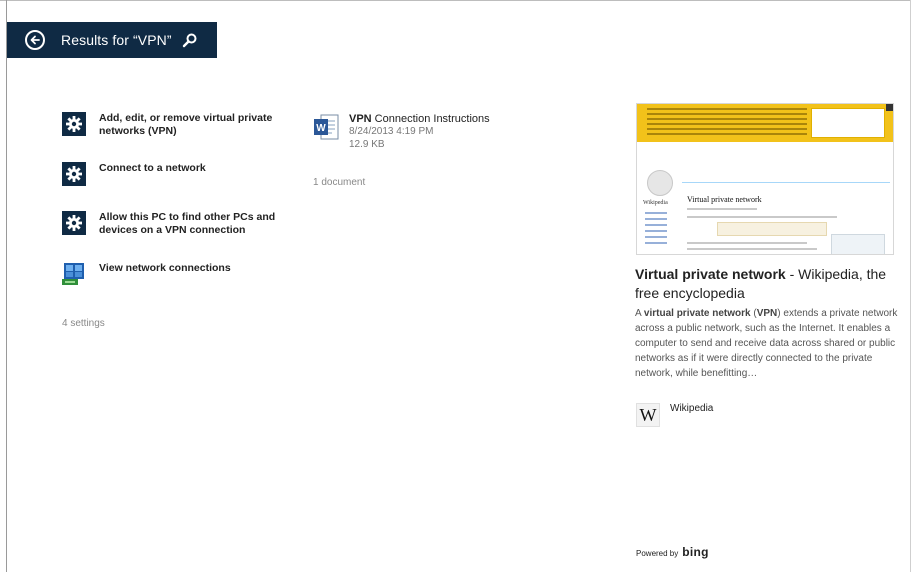  What do you see at coordinates (321, 128) in the screenshot?
I see `svg-text: W` at bounding box center [321, 128].